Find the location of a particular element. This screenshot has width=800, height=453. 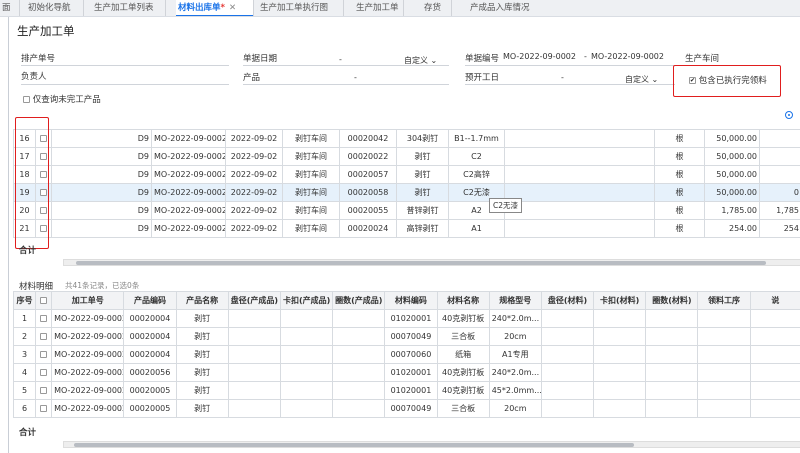

cell-spec: C2 is located at coordinates (476, 156).